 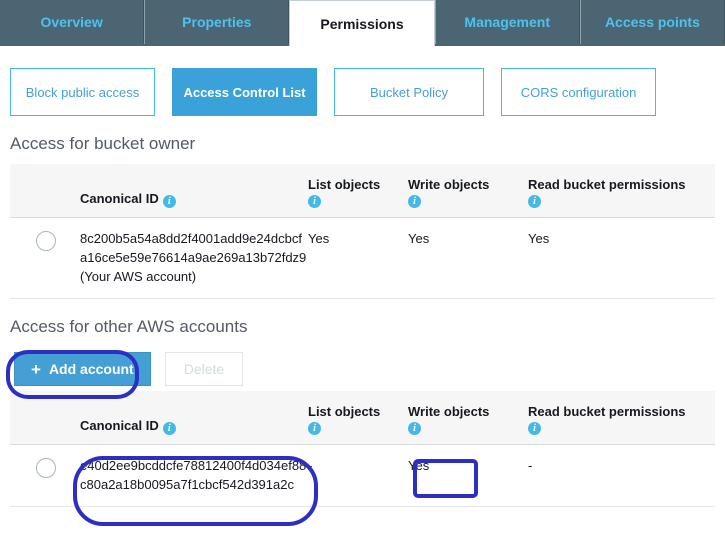 What do you see at coordinates (362, 369) in the screenshot?
I see `other-accounts-action-bar: + Add account Delete` at bounding box center [362, 369].